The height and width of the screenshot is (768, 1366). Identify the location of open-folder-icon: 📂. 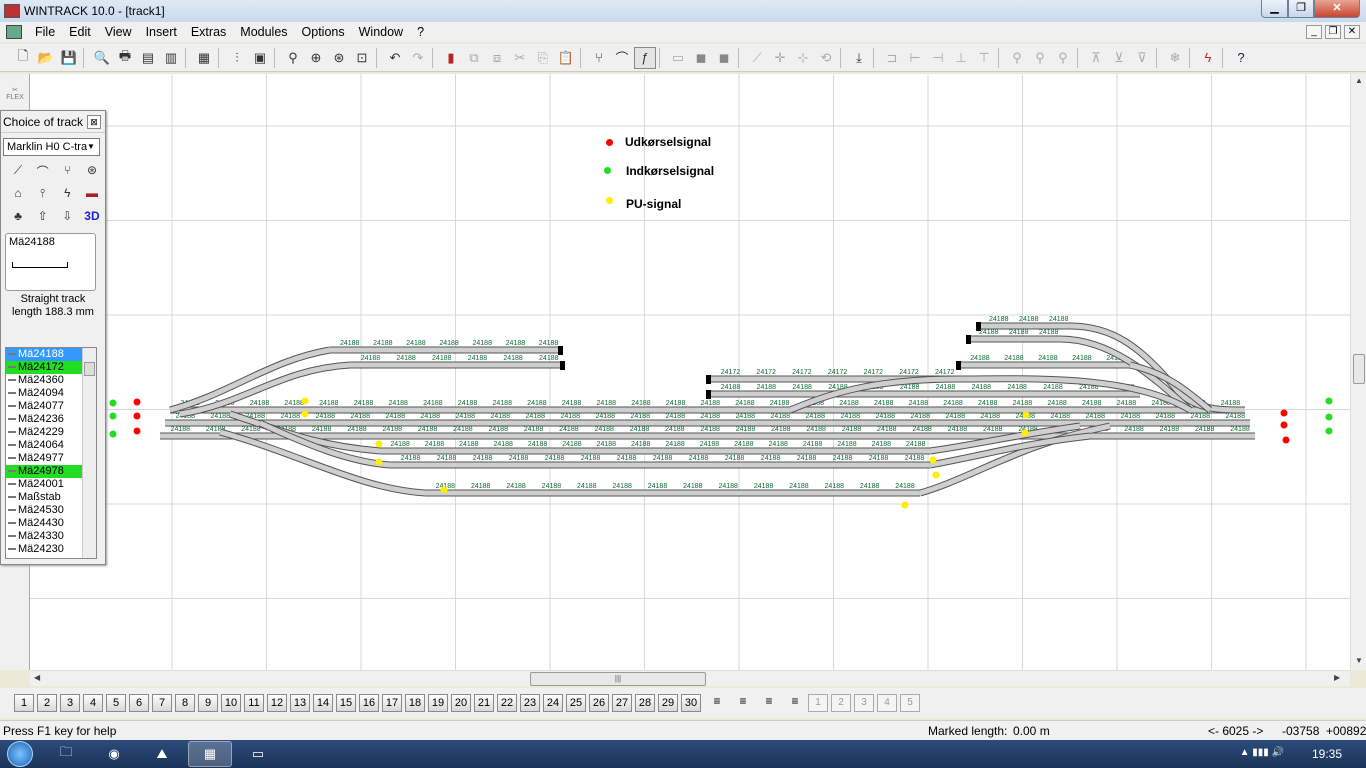
(46, 58).